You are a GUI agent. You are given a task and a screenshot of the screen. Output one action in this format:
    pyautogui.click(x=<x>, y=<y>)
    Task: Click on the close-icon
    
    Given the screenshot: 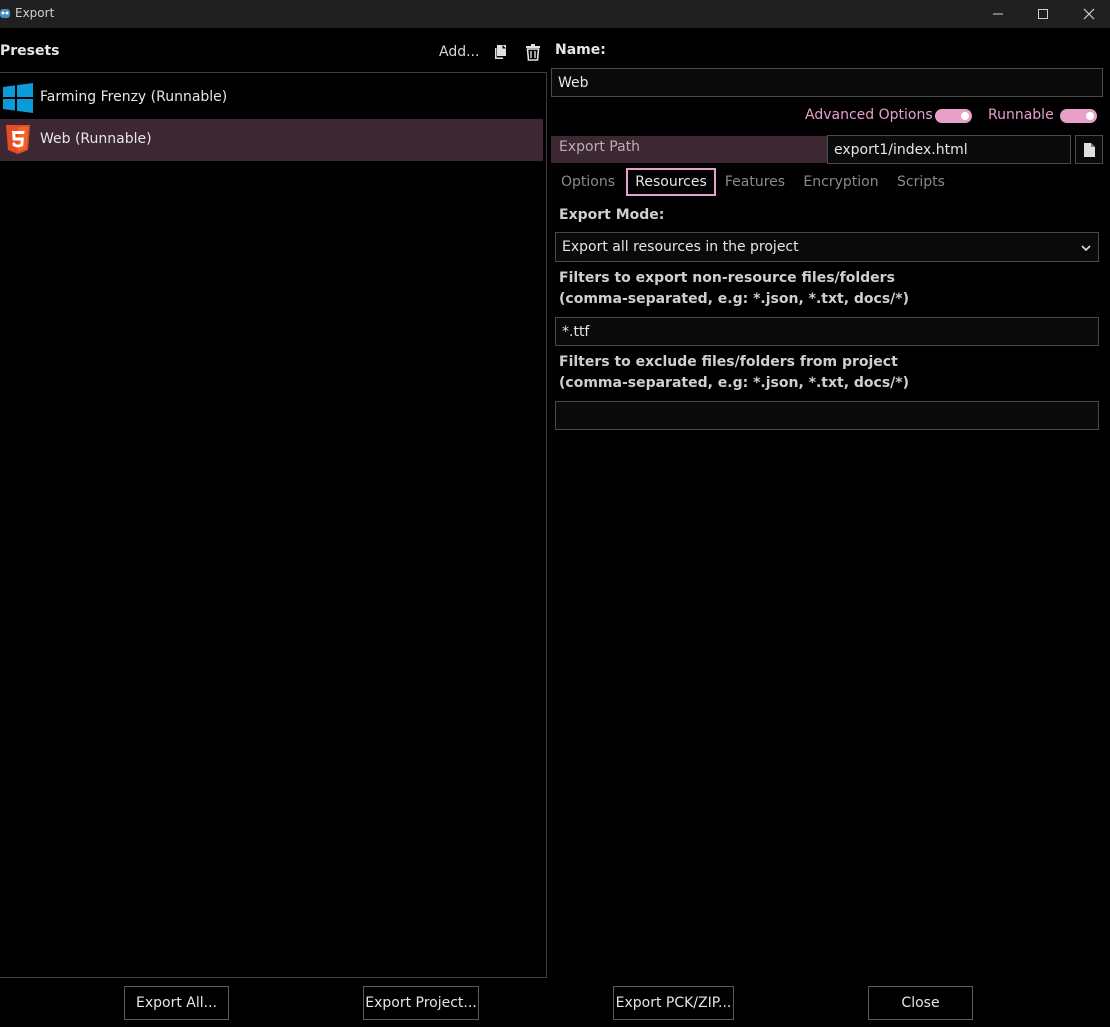 What is the action you would take?
    pyautogui.click(x=1089, y=14)
    